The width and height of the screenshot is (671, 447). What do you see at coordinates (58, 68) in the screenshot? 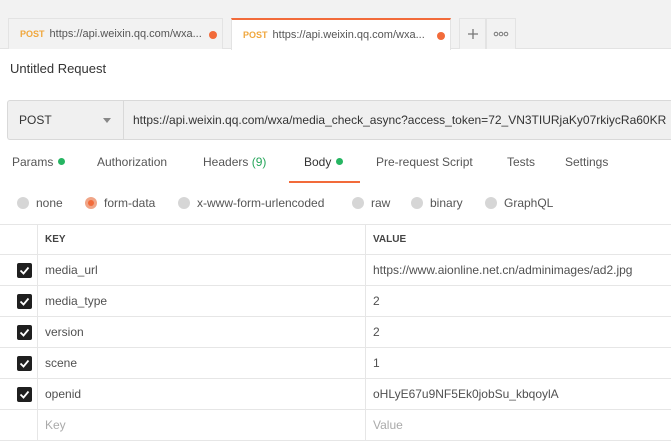
I see `request-title: Untitled Request` at bounding box center [58, 68].